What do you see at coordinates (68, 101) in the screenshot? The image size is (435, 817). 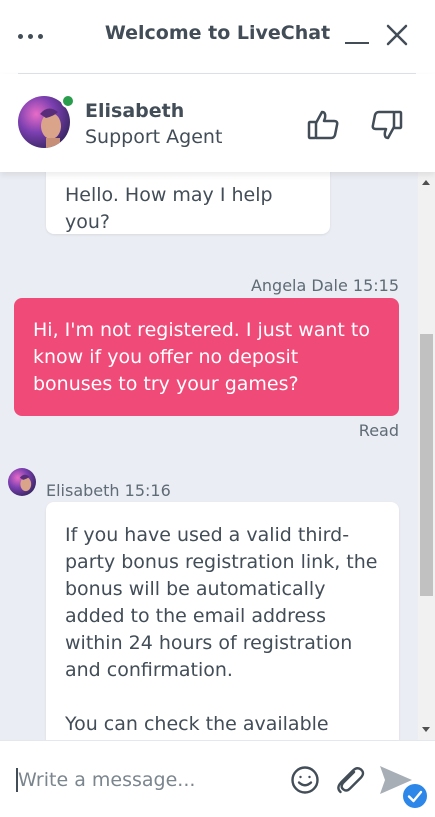 I see `online-status-dot` at bounding box center [68, 101].